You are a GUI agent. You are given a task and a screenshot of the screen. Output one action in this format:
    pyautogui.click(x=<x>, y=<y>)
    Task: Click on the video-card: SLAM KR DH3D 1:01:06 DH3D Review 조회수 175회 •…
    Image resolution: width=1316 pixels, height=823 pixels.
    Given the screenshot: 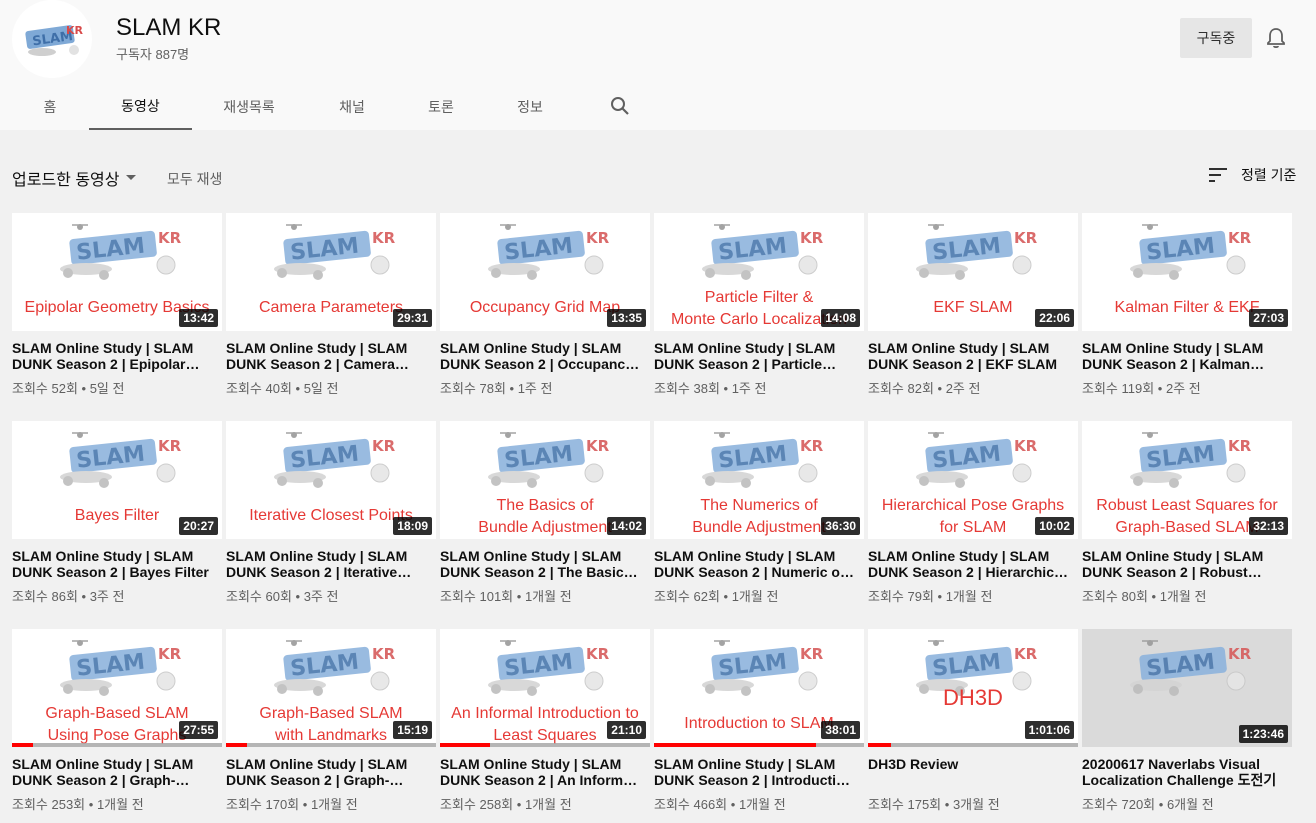 What is the action you would take?
    pyautogui.click(x=973, y=726)
    